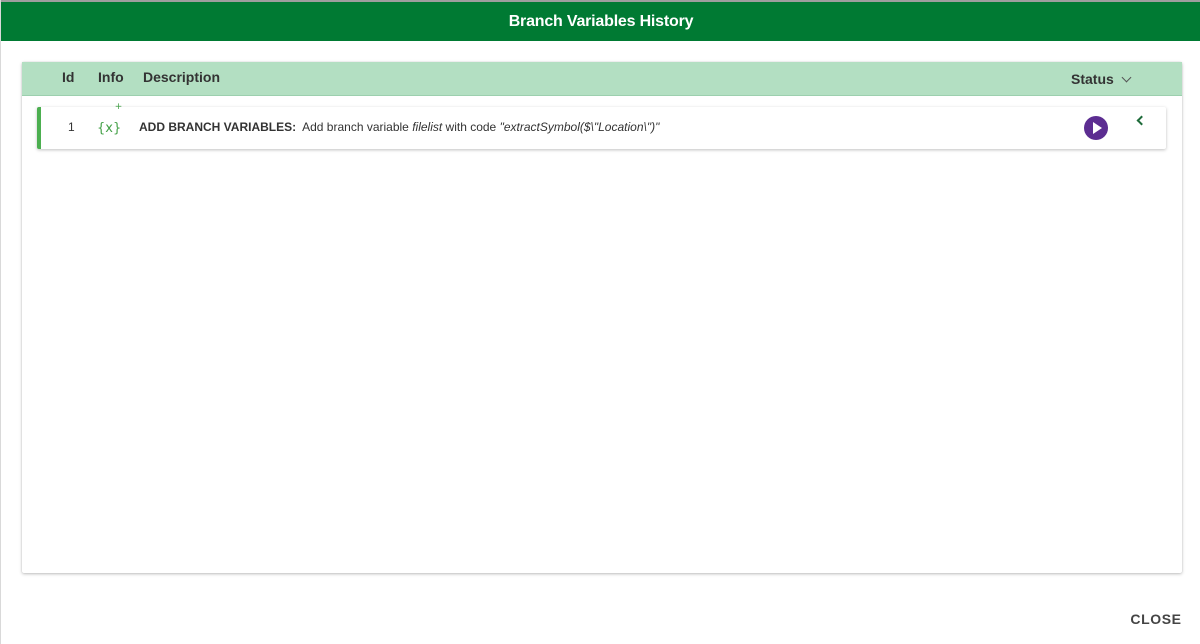 The width and height of the screenshot is (1200, 644). Describe the element at coordinates (471, 127) in the screenshot. I see `row-description-text-2: with code` at that location.